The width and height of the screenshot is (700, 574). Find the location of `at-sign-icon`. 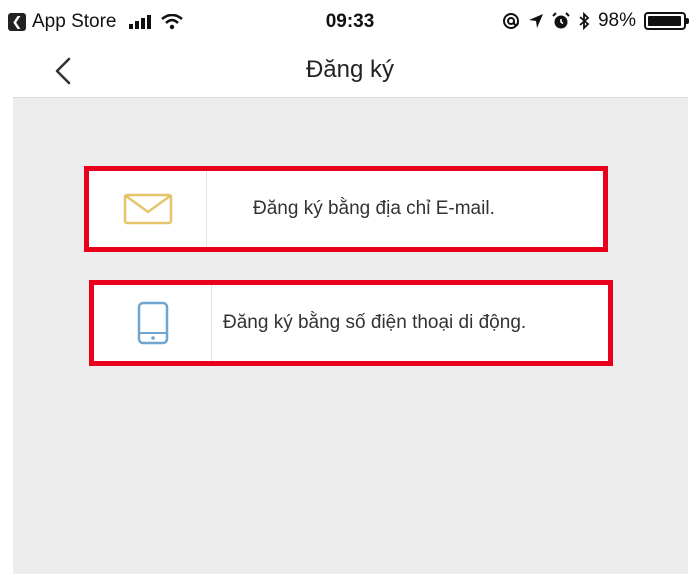

at-sign-icon is located at coordinates (510, 21).